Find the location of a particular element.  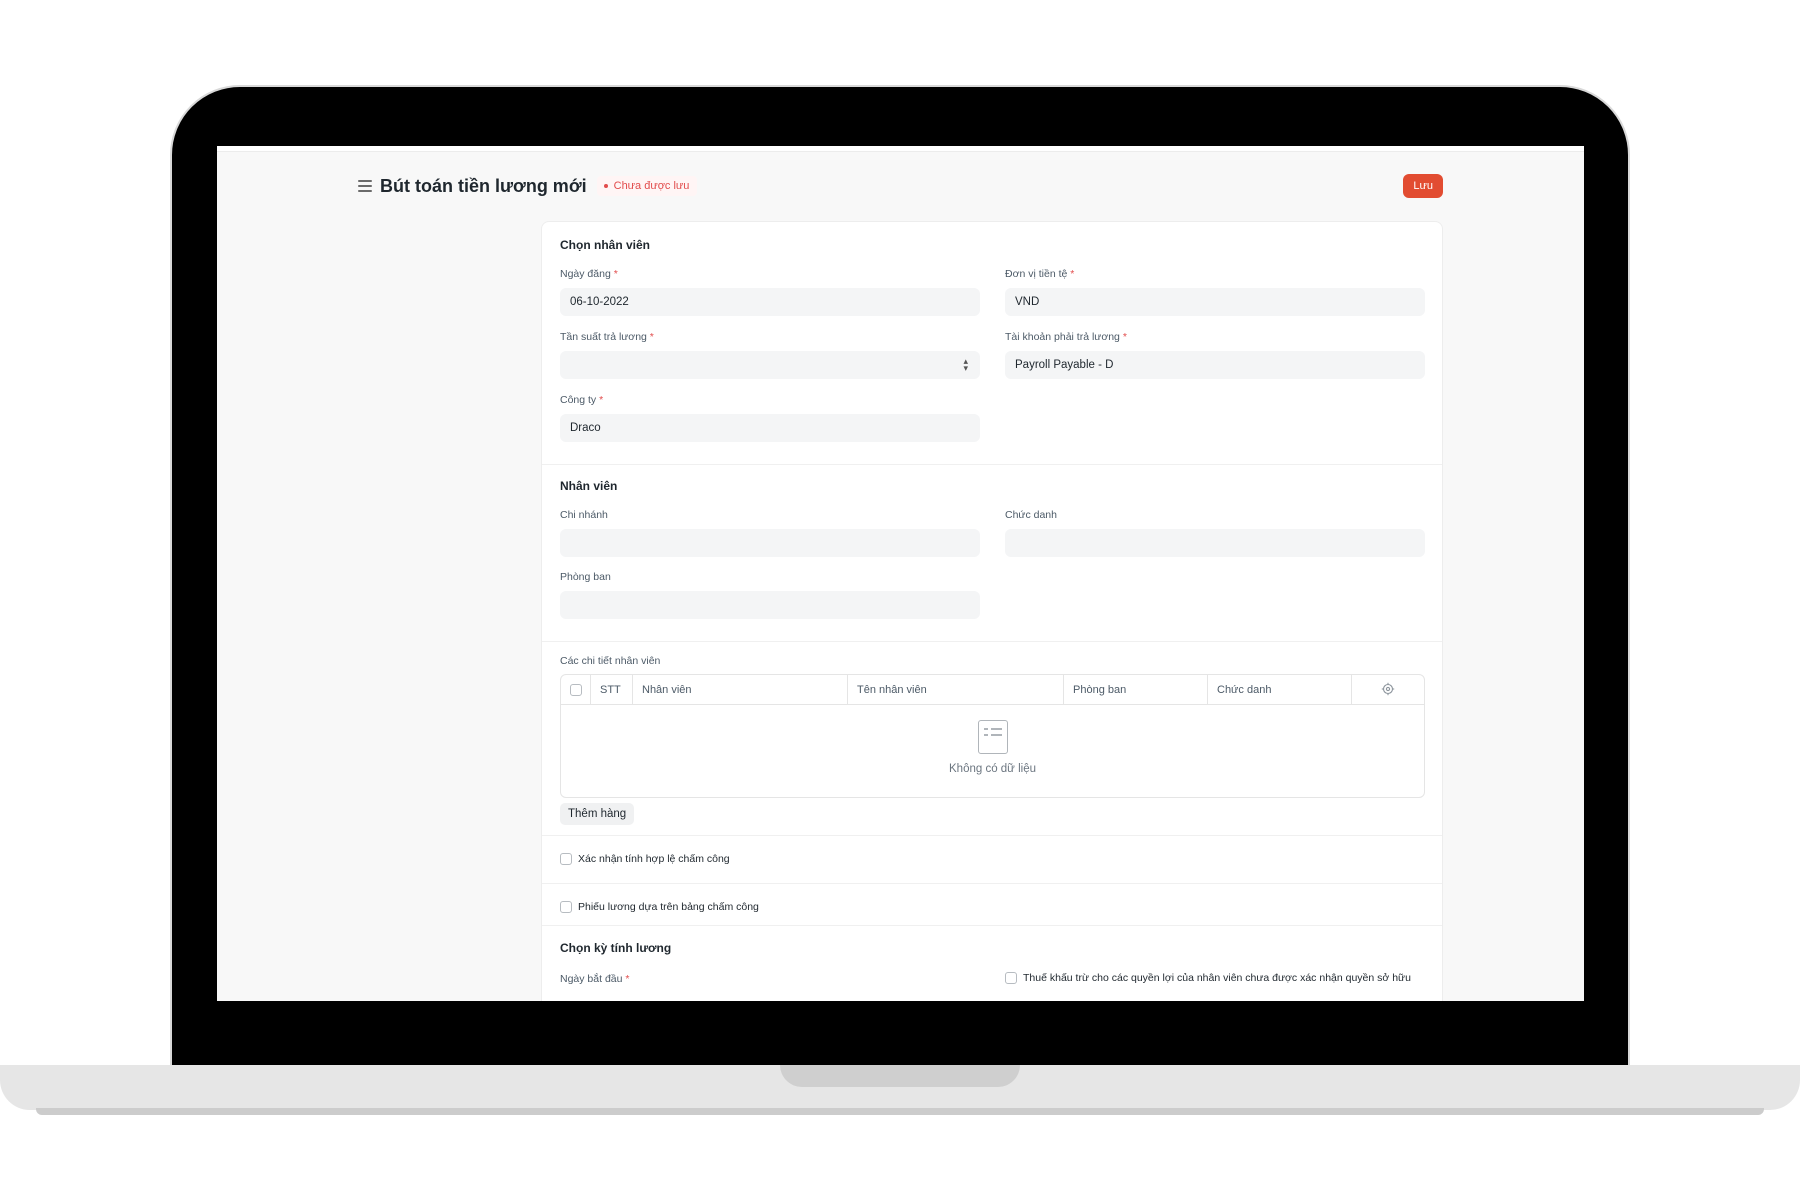

column-header-designation: Chức danh is located at coordinates (1280, 689).